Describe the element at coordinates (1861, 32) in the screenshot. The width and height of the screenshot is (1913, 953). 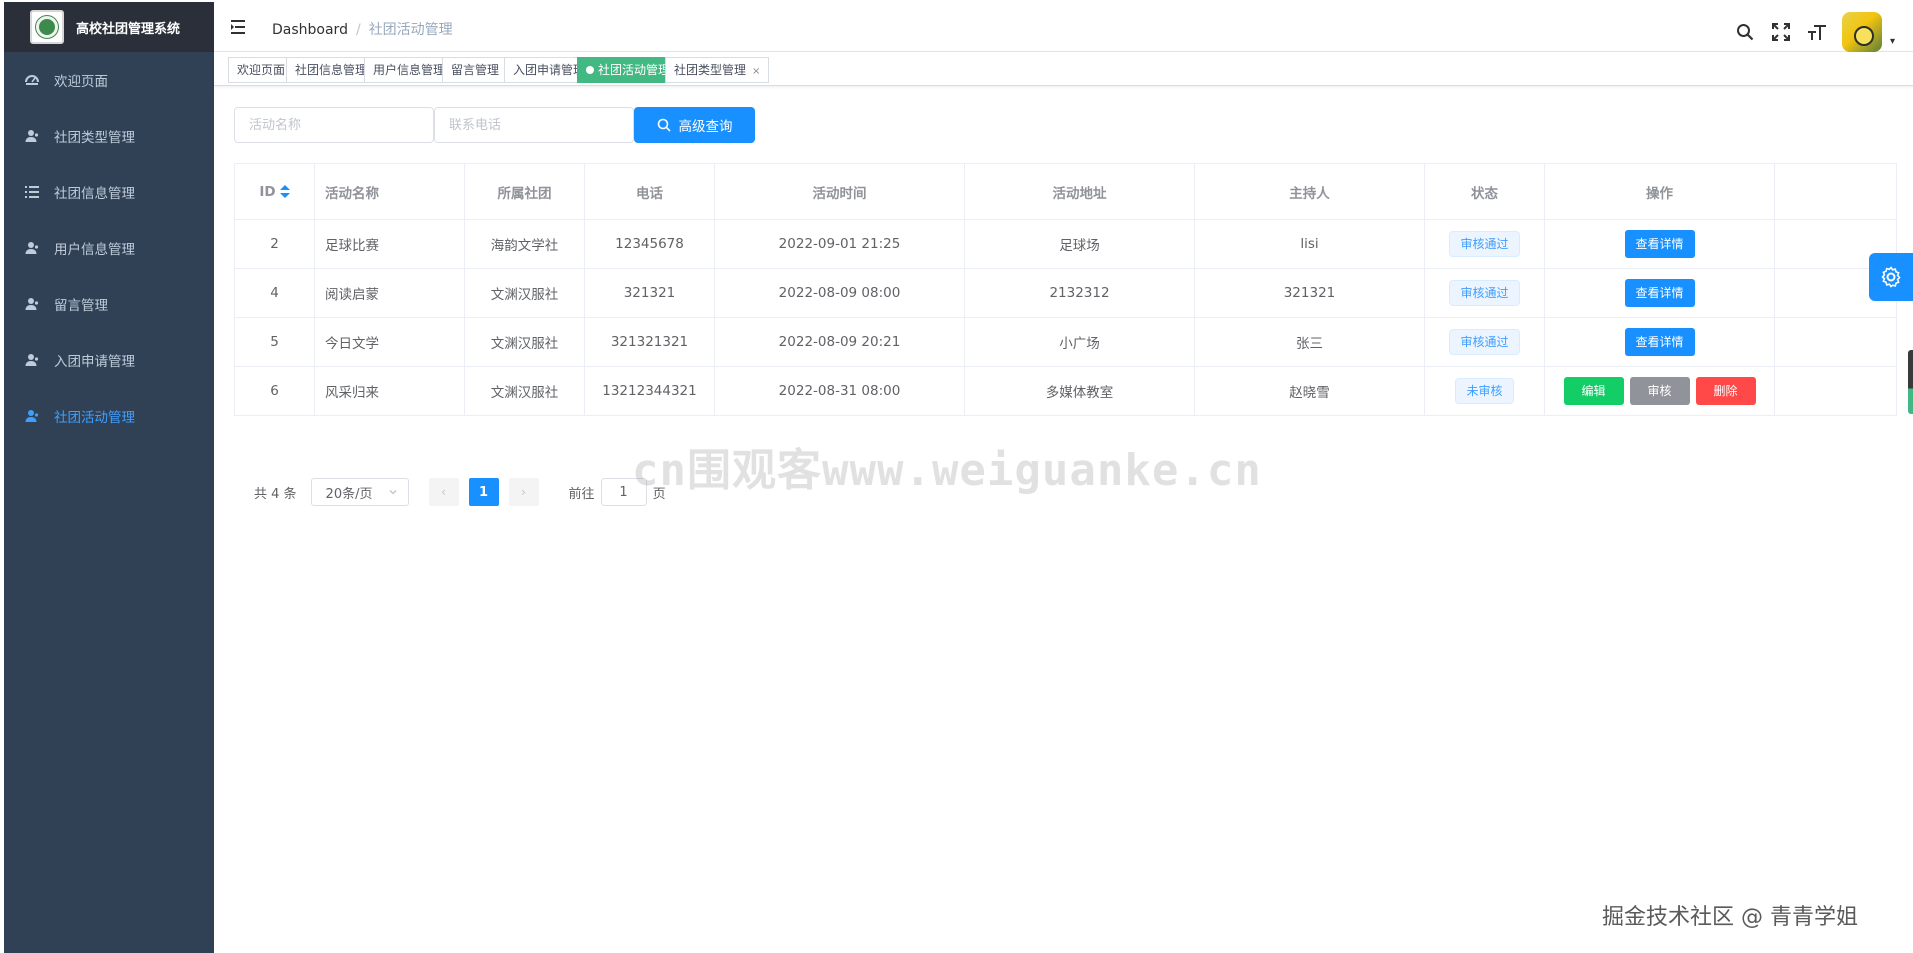
I see `user-avatar` at that location.